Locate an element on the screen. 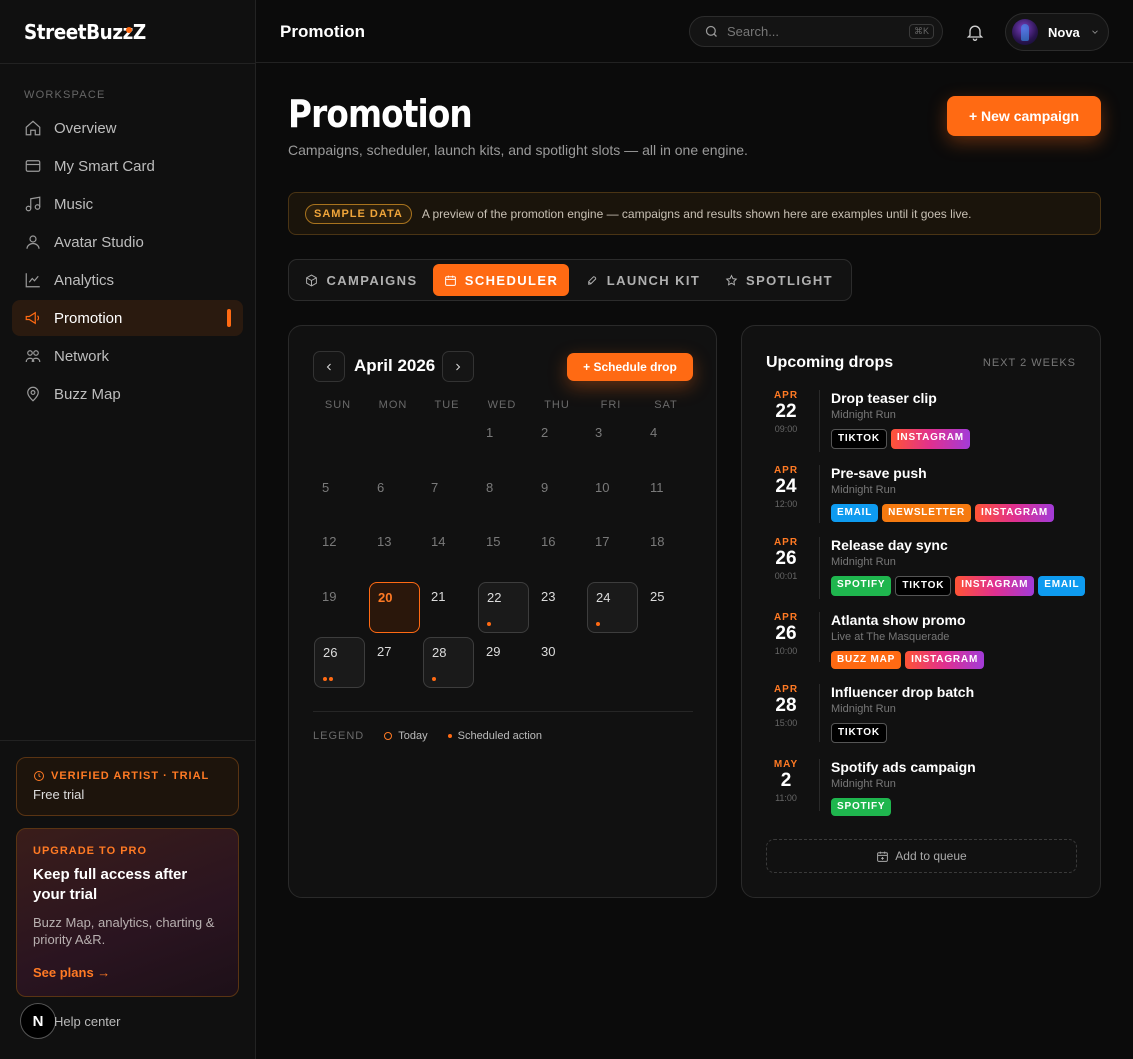  drop-title: Atlanta show promo is located at coordinates (898, 620).